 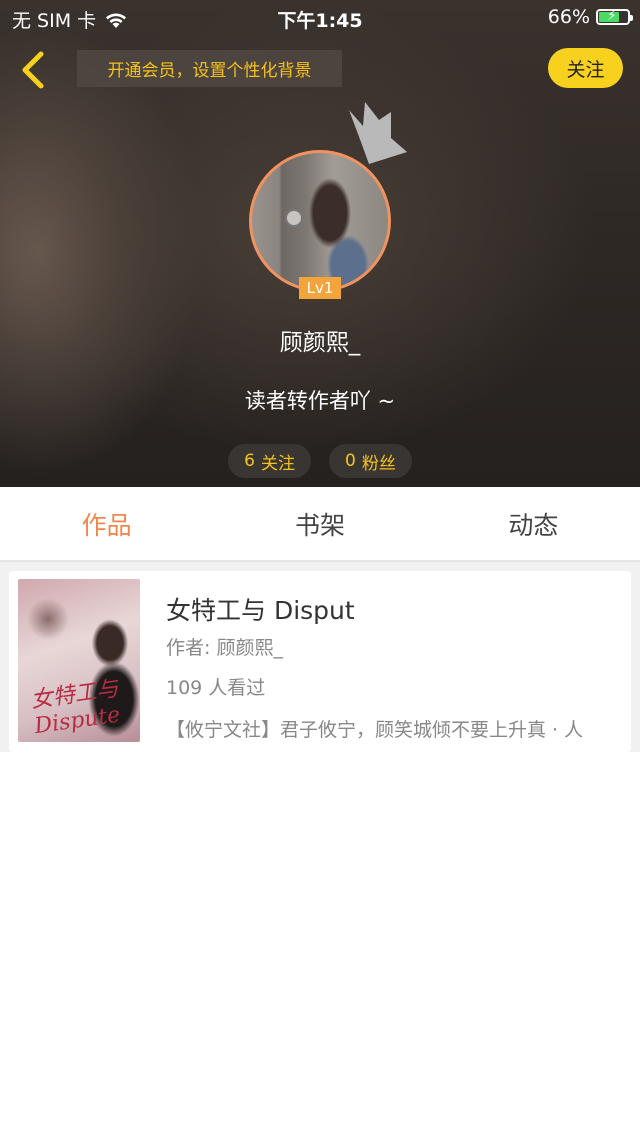 I want to click on fans-count: 0, so click(x=350, y=461).